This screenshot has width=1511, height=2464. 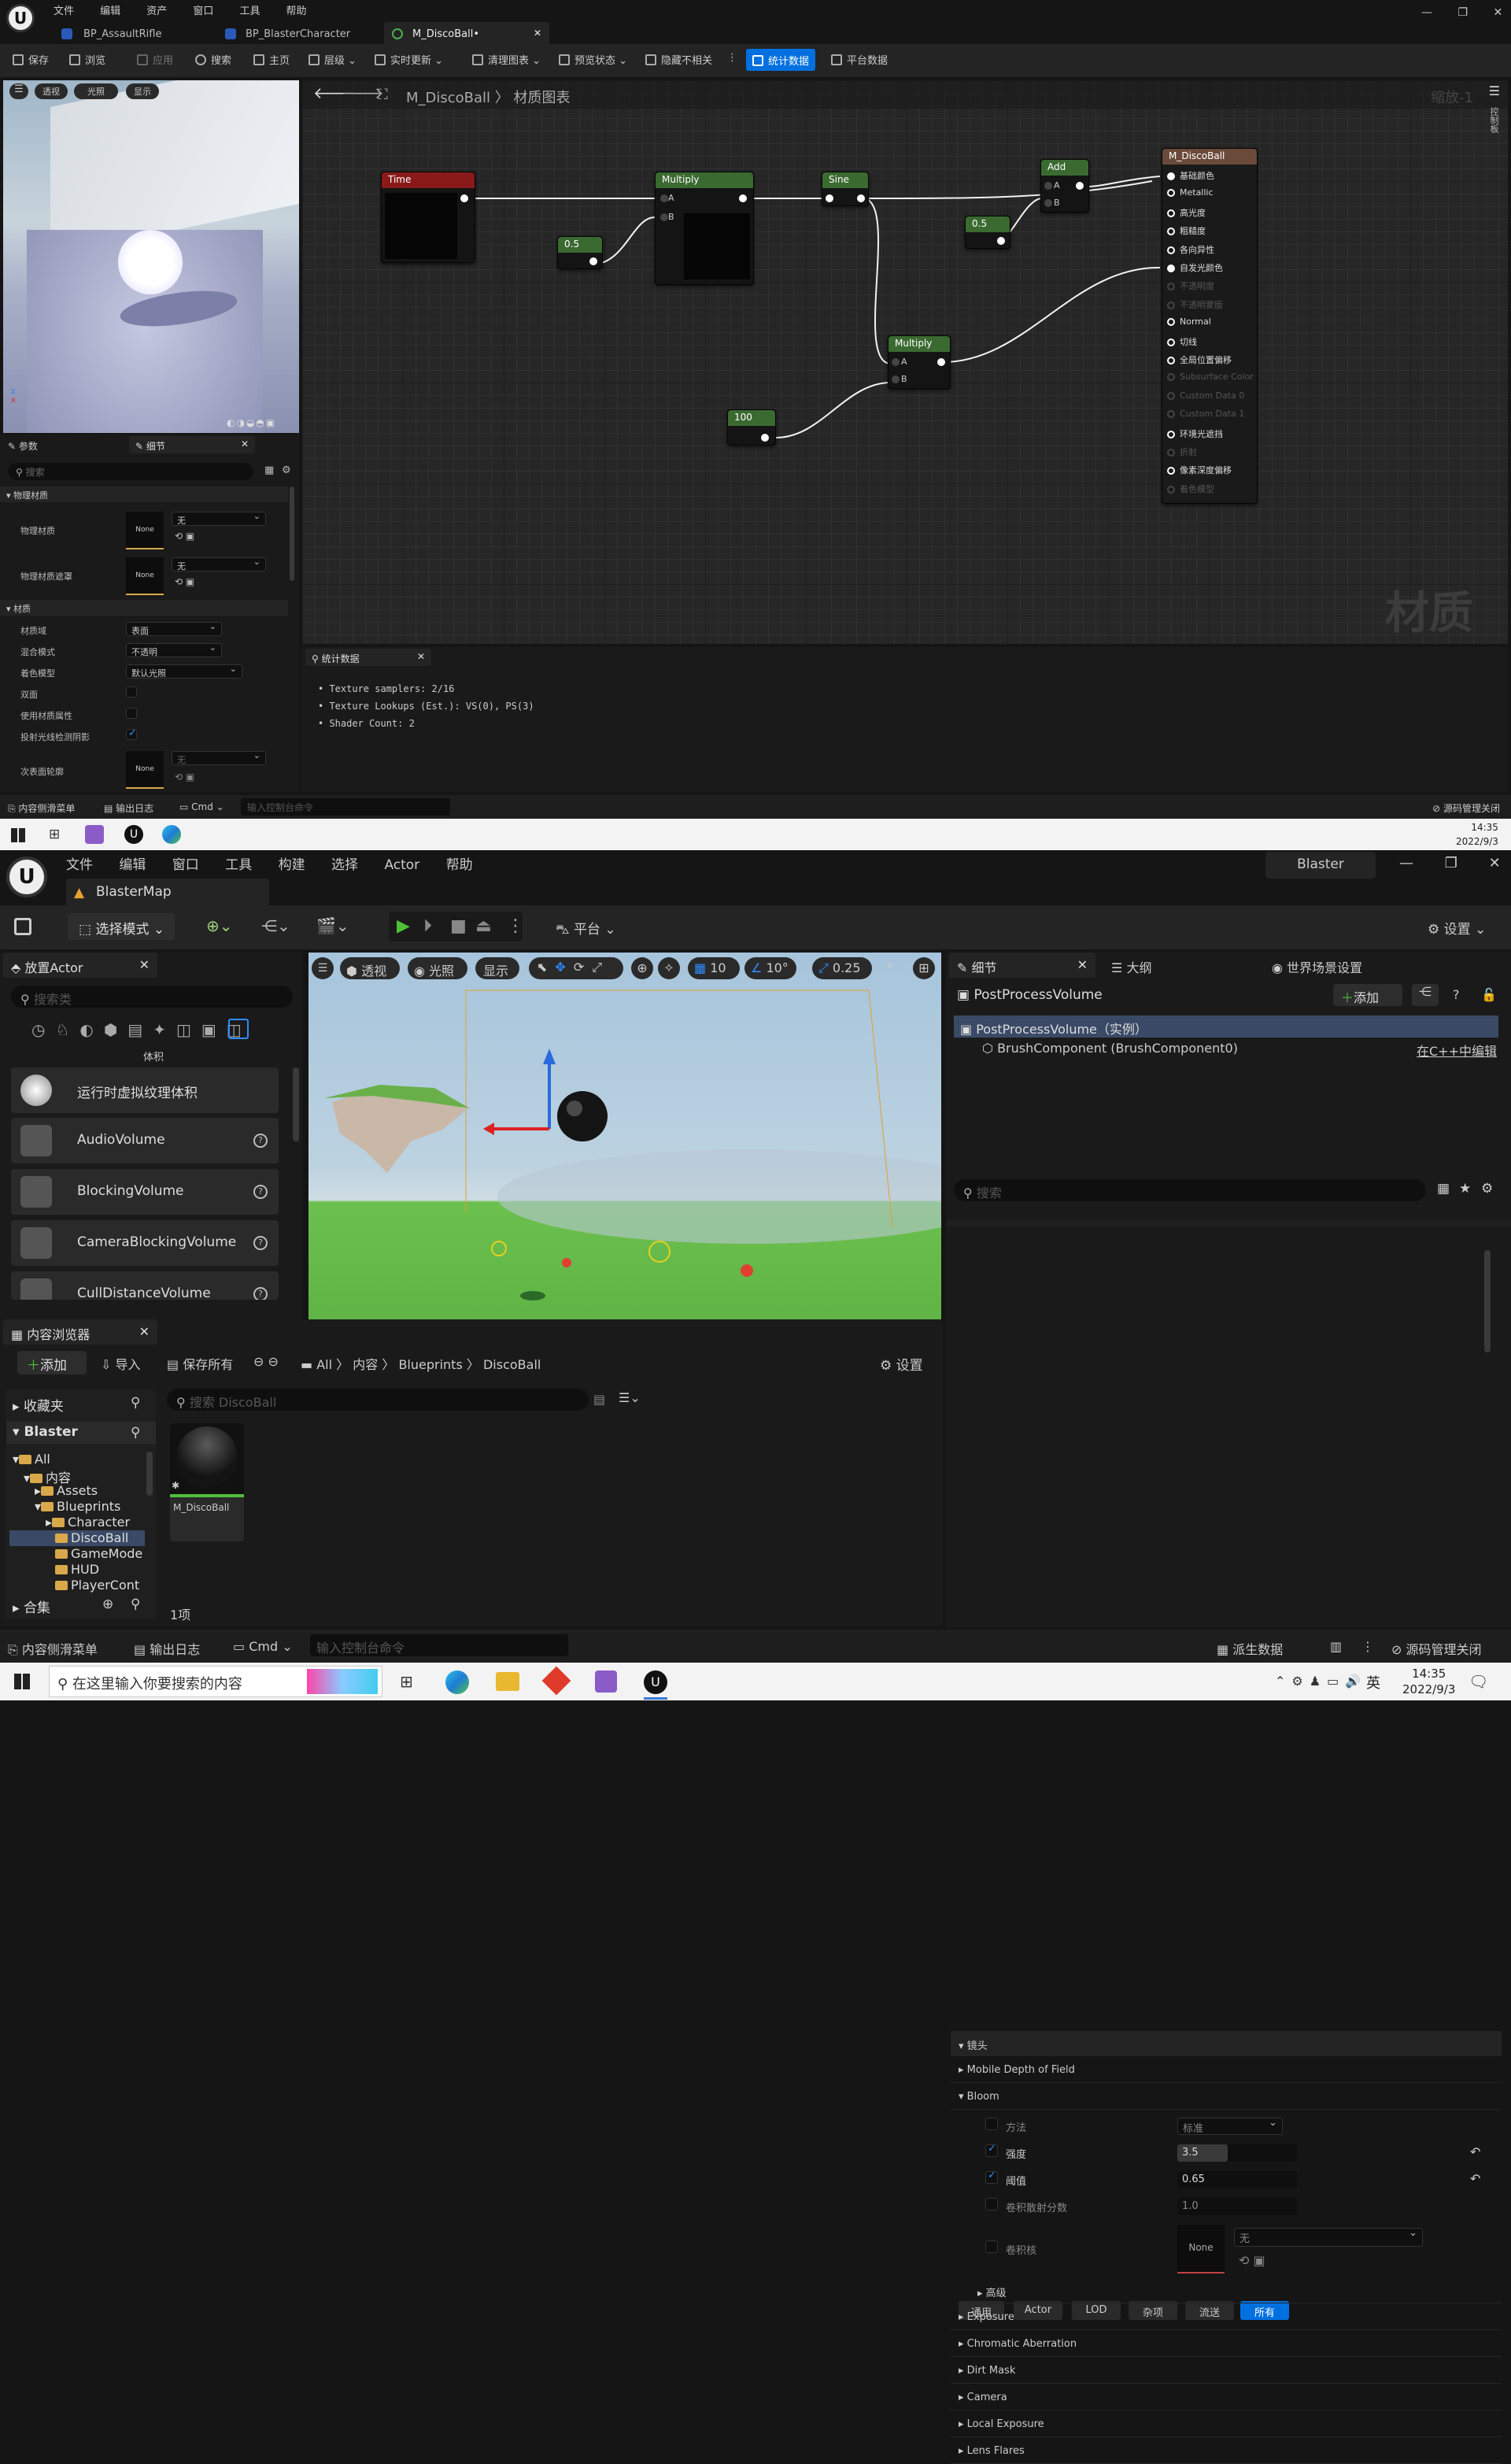 I want to click on search-button: 搜索, so click(x=213, y=61).